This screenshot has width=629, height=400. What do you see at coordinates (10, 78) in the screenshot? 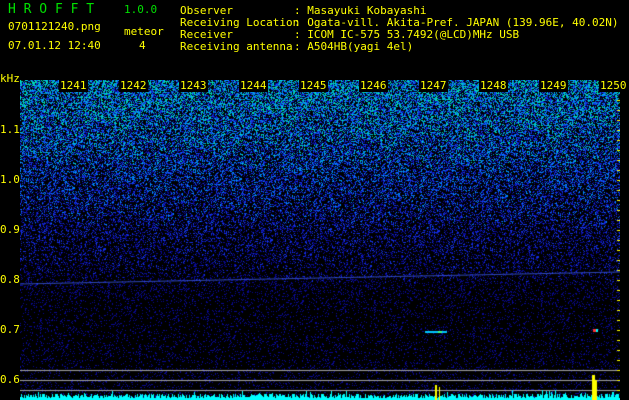
I see `freq-unit: kHz` at bounding box center [10, 78].